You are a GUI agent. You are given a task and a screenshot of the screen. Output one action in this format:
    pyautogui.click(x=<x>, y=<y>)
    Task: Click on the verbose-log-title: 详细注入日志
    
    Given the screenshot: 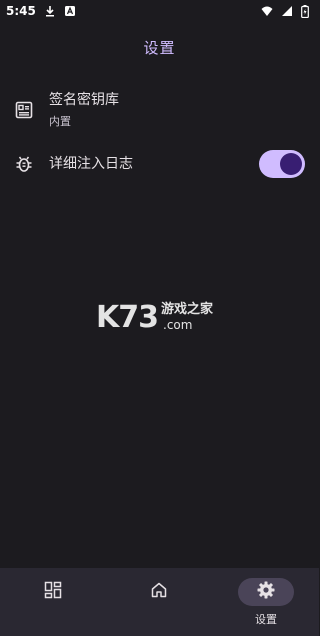 What is the action you would take?
    pyautogui.click(x=91, y=164)
    